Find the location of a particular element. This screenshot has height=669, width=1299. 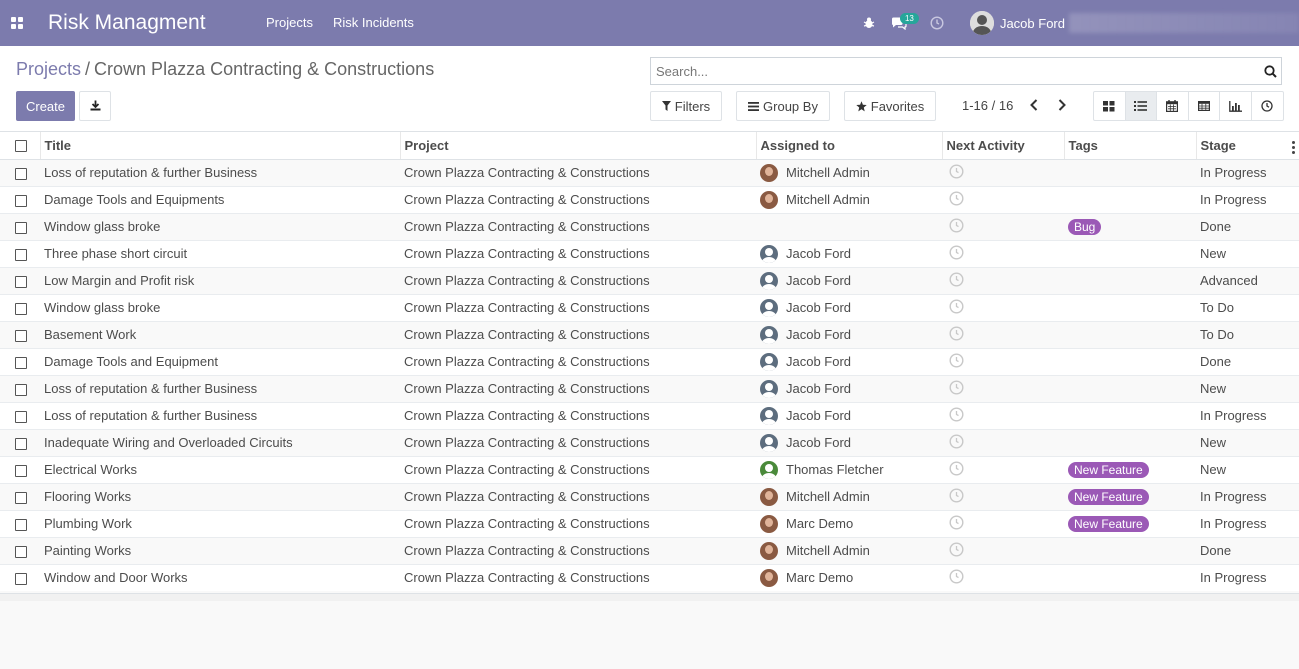

filters-button: Filters is located at coordinates (686, 106).